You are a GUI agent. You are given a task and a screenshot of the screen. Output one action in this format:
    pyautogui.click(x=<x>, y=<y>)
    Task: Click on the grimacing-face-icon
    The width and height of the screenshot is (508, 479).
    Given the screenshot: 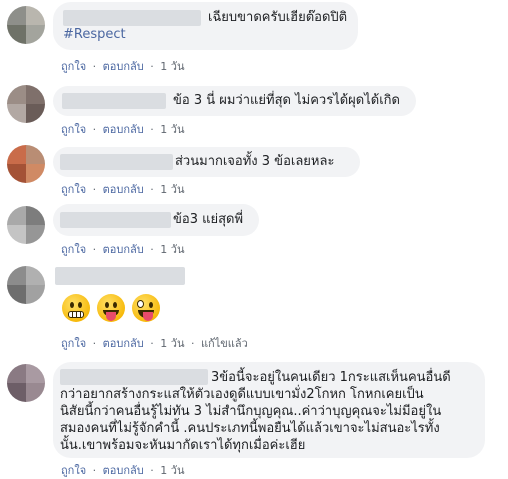 What is the action you would take?
    pyautogui.click(x=76, y=308)
    